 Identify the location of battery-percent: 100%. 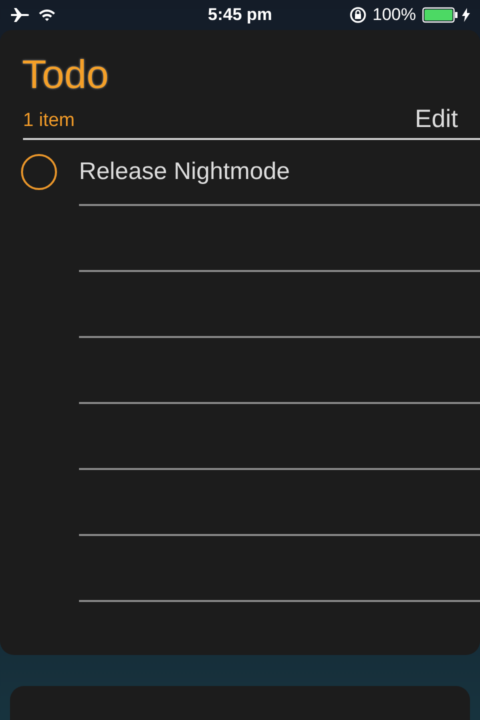
(394, 15).